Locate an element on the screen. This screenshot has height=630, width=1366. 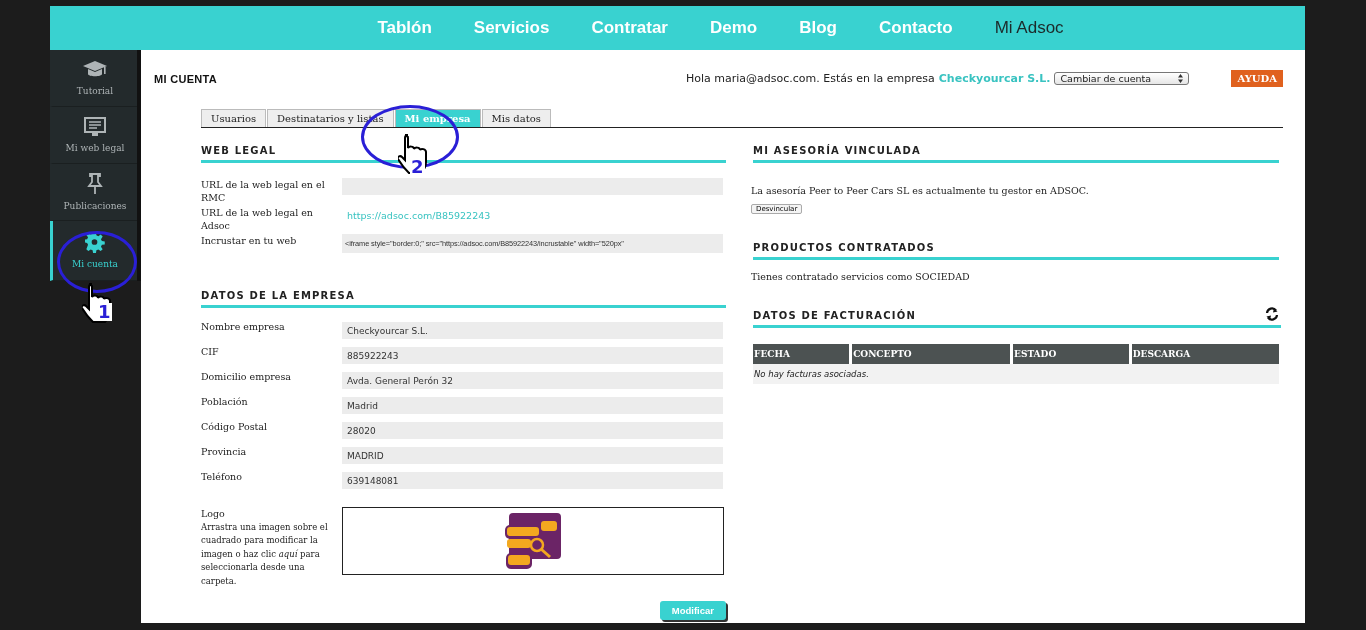
input-field: Madrid is located at coordinates (532, 405).